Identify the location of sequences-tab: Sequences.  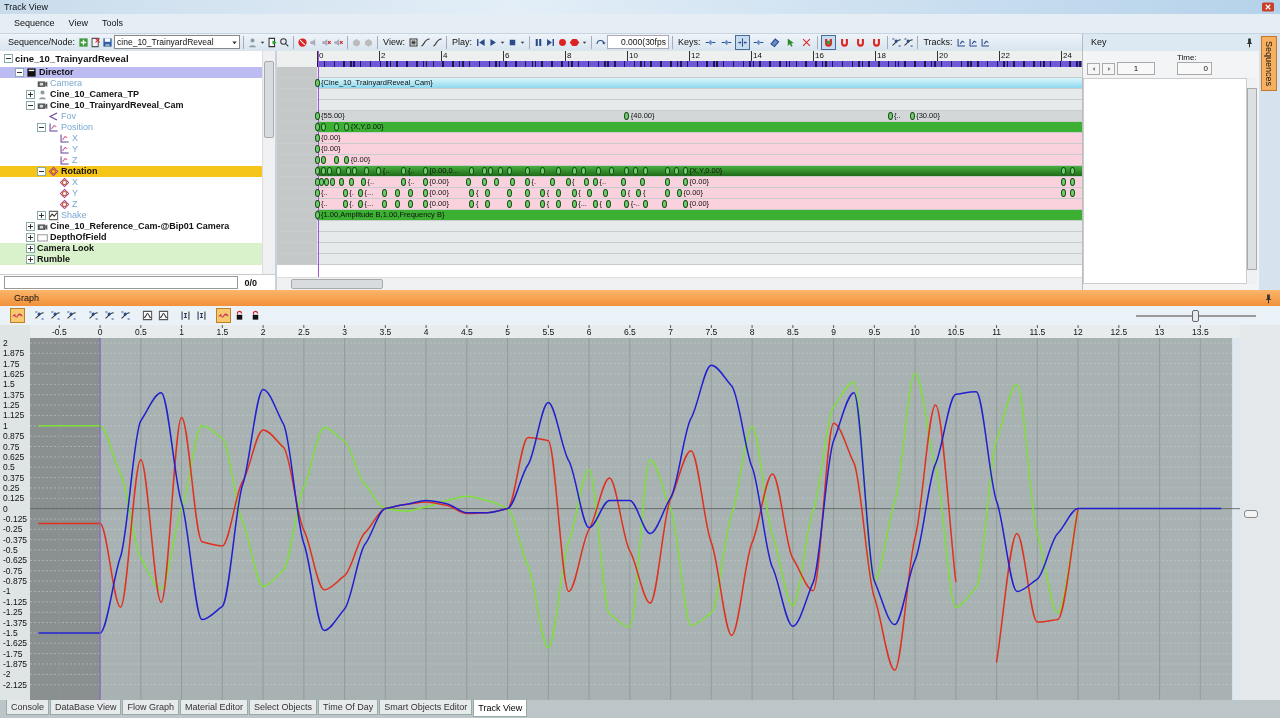
(1269, 63).